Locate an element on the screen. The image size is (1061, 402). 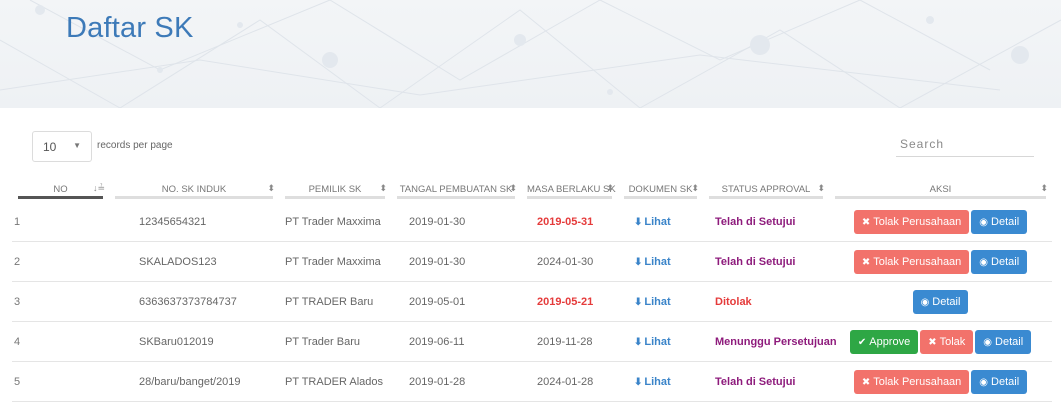
approve-button: ✔ Approve is located at coordinates (884, 341).